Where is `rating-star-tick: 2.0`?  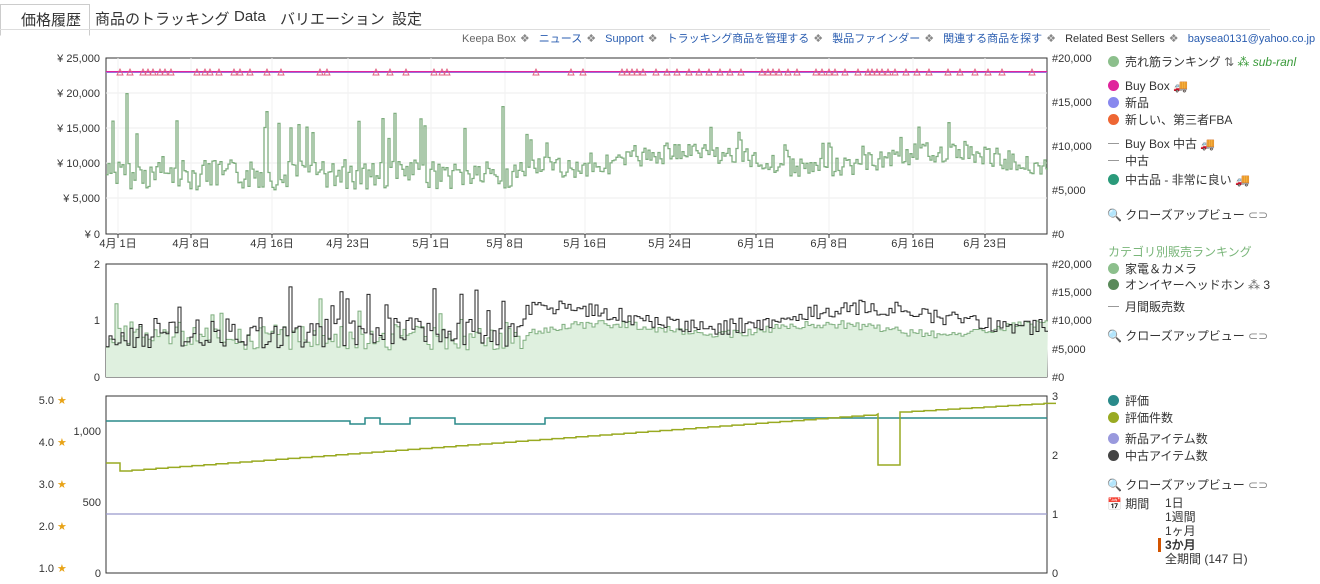
rating-star-tick: 2.0 is located at coordinates (46, 527).